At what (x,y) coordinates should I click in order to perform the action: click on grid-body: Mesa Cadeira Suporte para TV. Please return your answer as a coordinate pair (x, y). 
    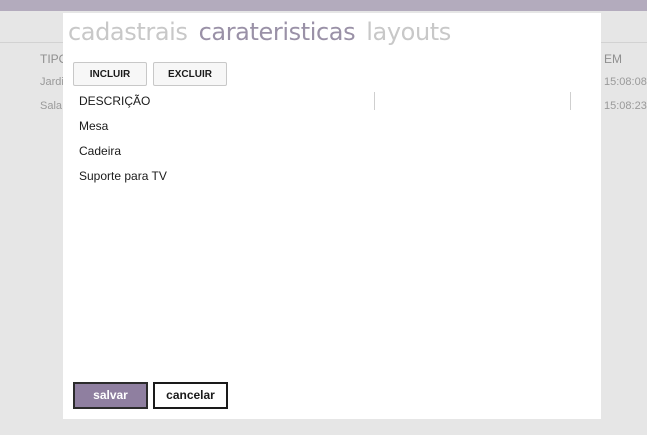
    Looking at the image, I should click on (332, 151).